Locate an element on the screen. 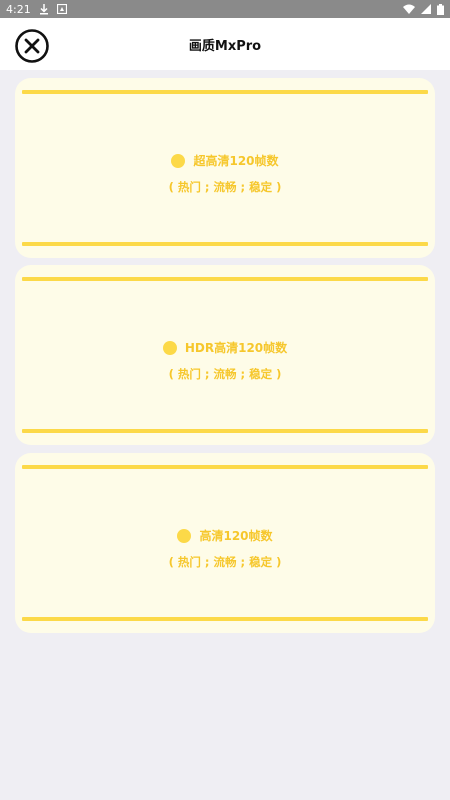 This screenshot has width=450, height=800. status-left: 4:21 is located at coordinates (36, 9).